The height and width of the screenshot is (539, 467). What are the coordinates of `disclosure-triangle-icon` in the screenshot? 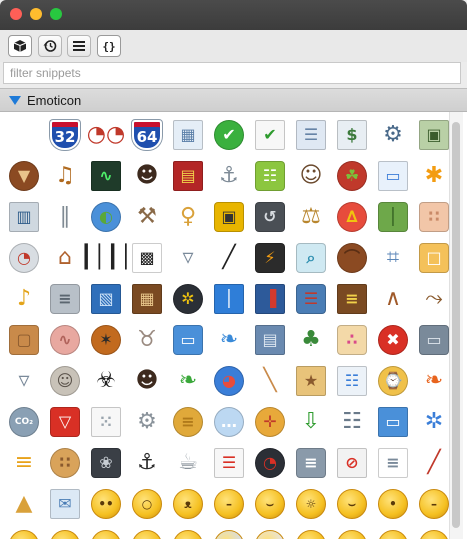 It's located at (15, 100).